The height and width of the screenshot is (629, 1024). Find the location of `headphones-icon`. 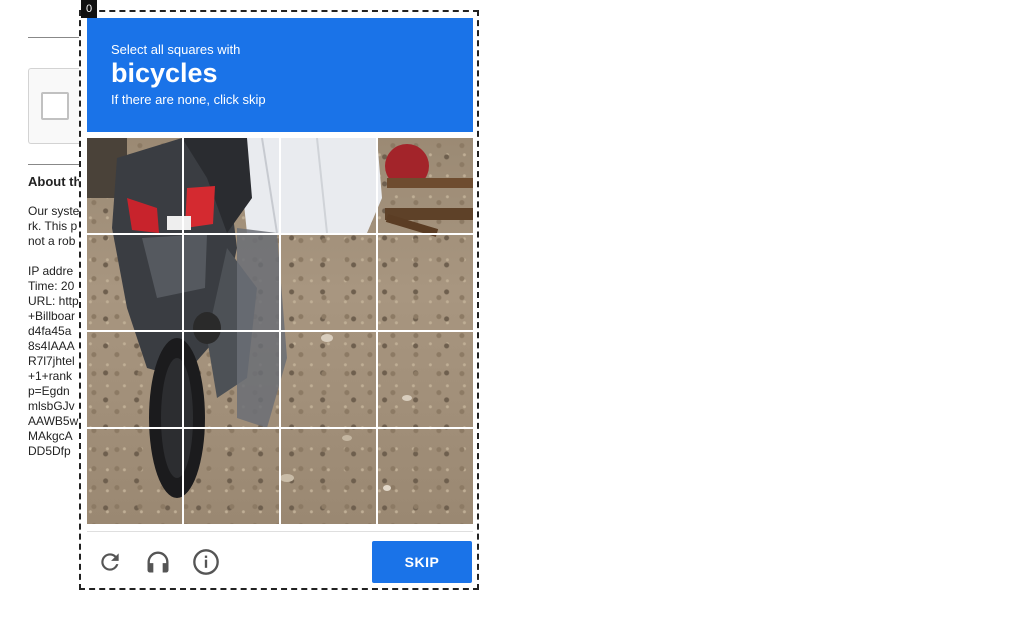

headphones-icon is located at coordinates (158, 562).